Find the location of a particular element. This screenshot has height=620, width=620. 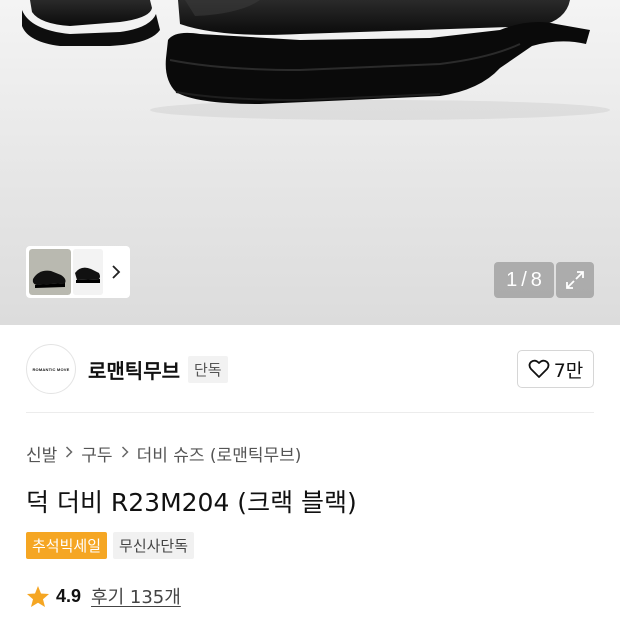

like-button: 7만 is located at coordinates (555, 369).